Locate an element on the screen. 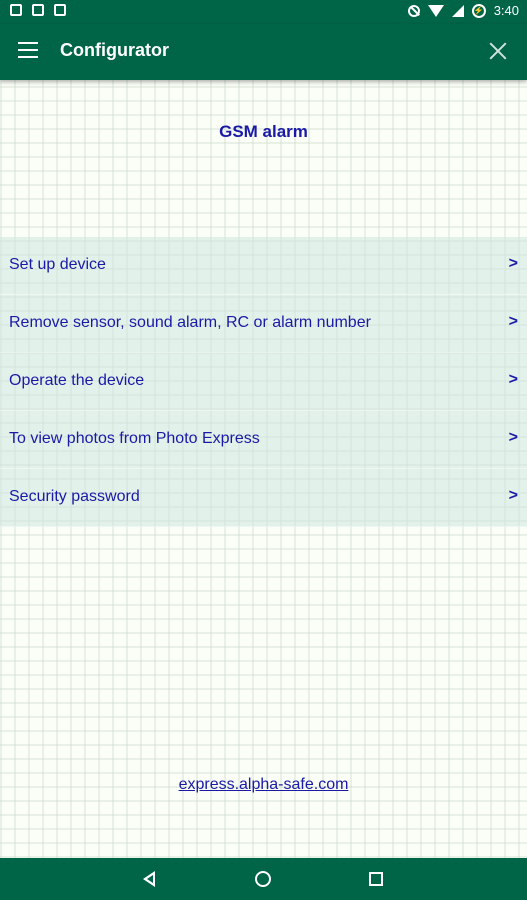  navigation-bar is located at coordinates (263, 879).